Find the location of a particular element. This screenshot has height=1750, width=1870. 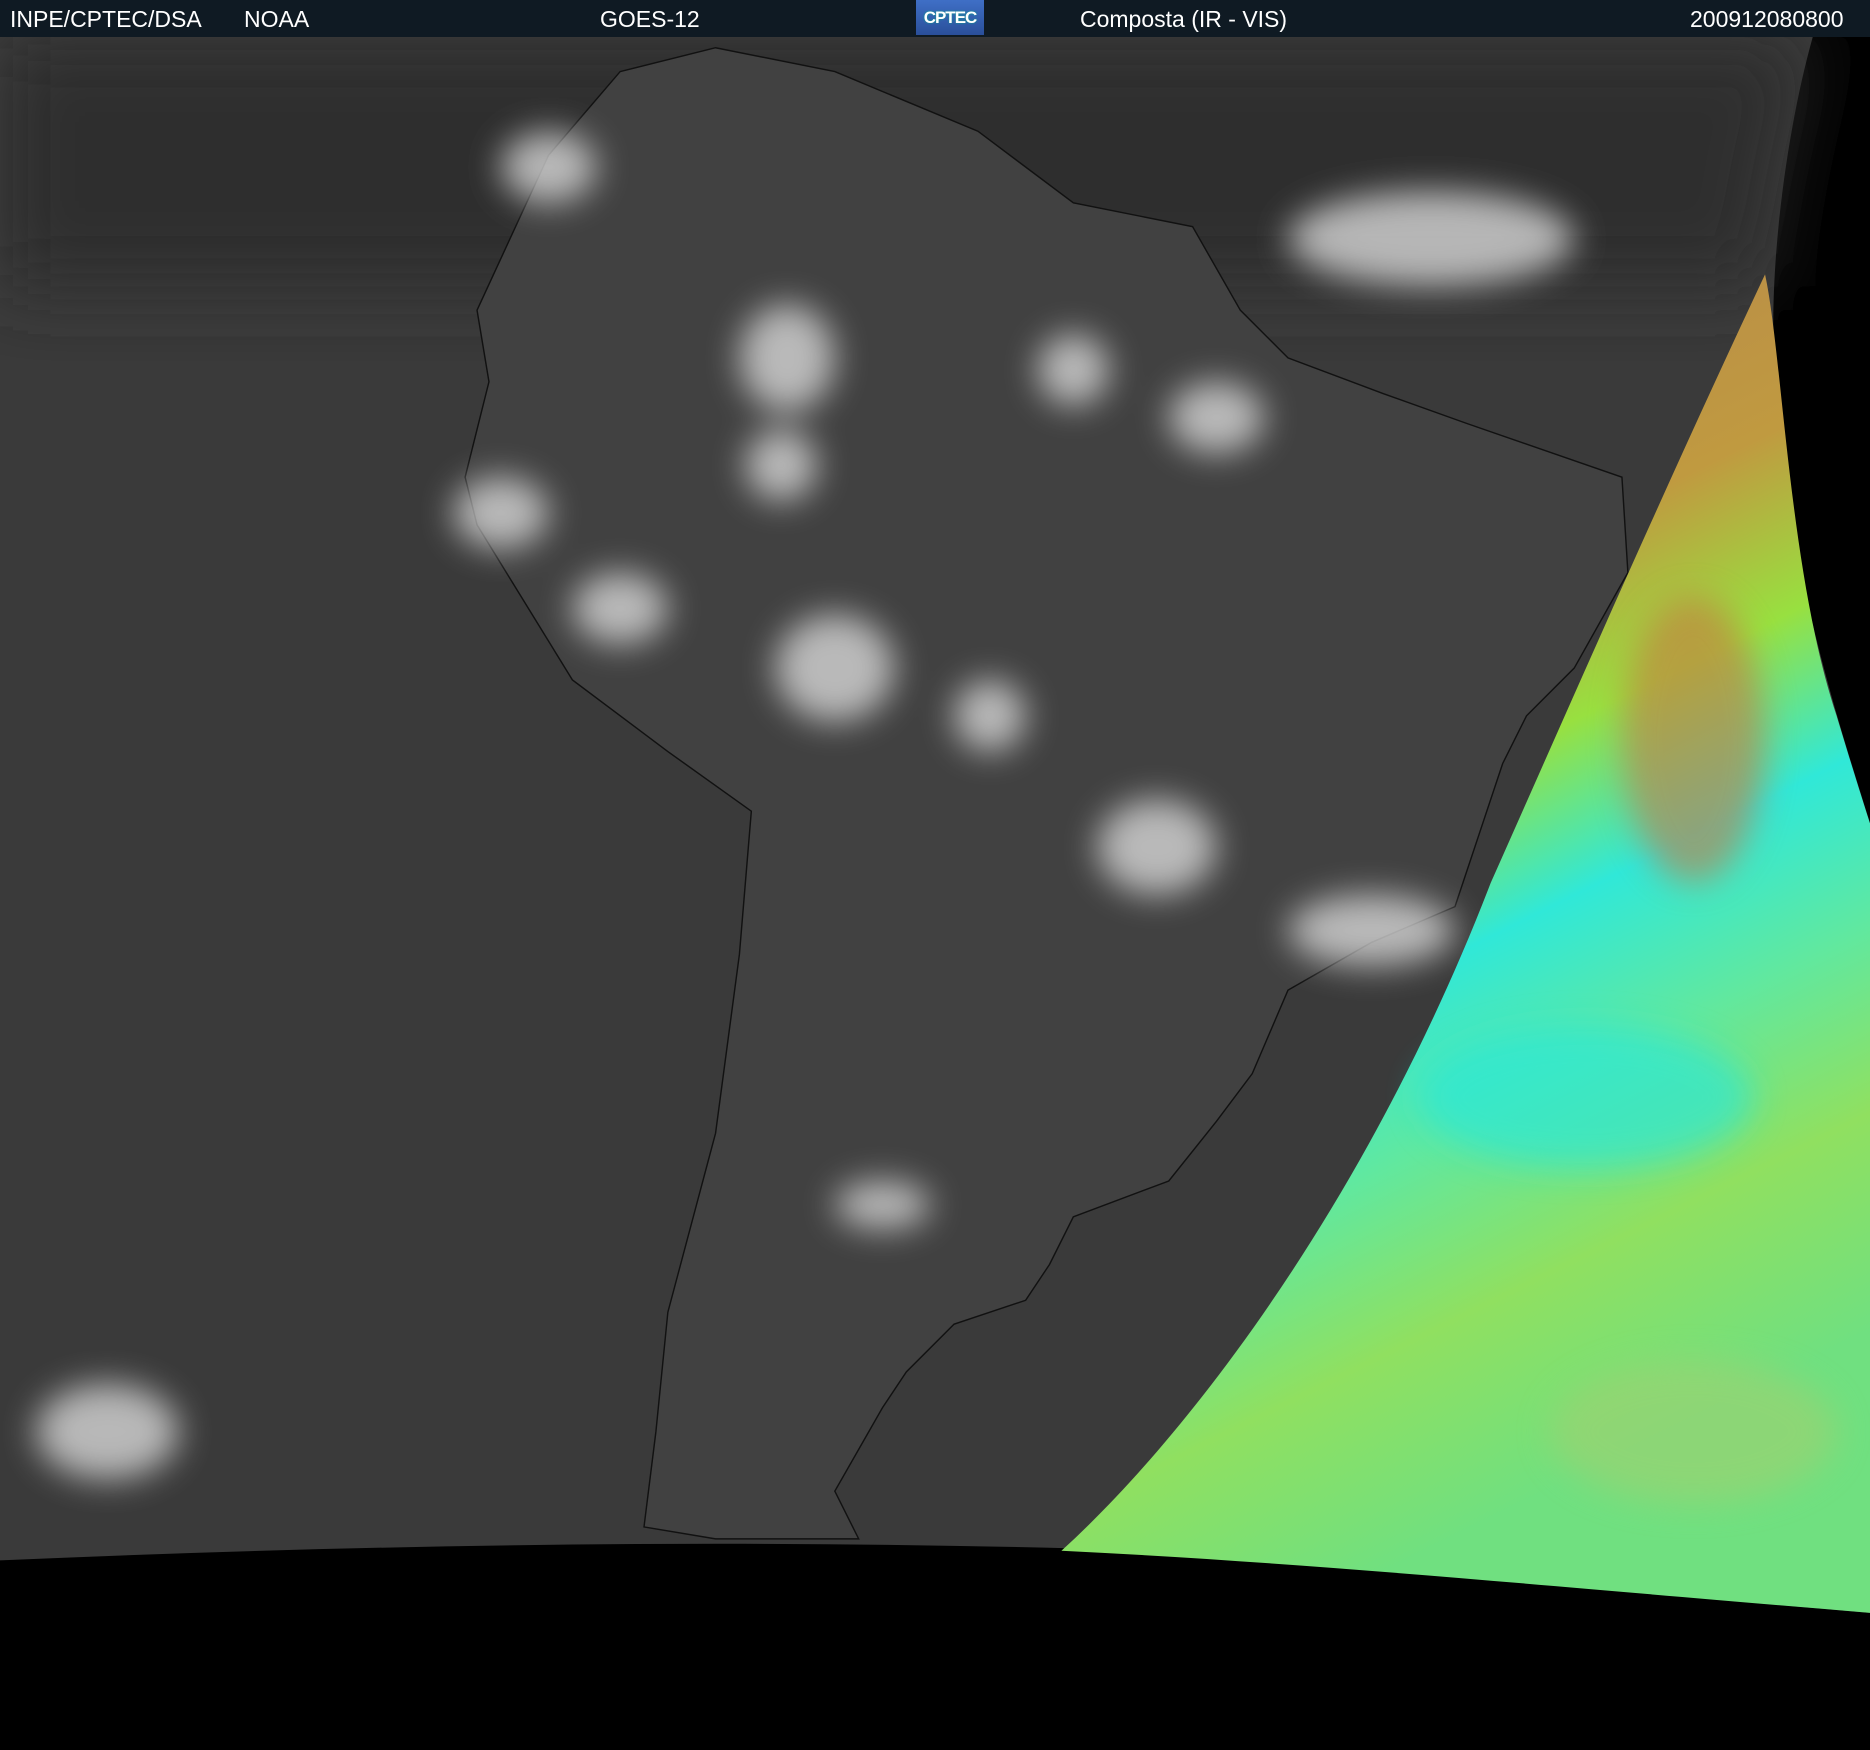

satellite-label: GOES-12 is located at coordinates (650, 19).